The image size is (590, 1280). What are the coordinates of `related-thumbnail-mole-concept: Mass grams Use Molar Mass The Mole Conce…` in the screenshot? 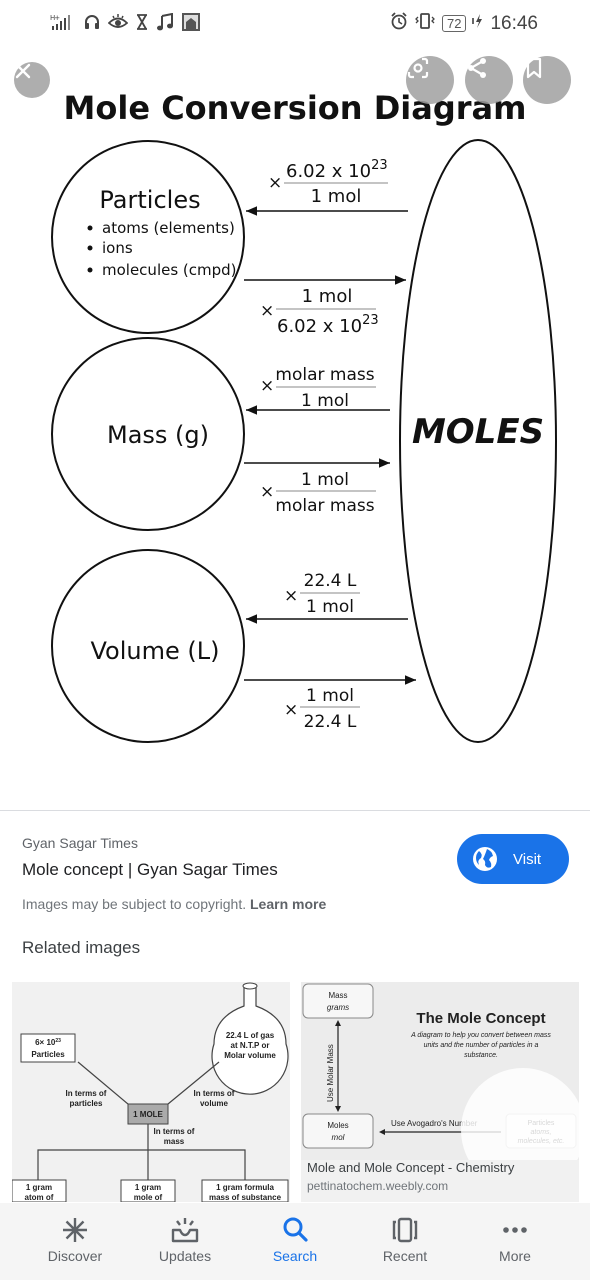 It's located at (440, 1087).